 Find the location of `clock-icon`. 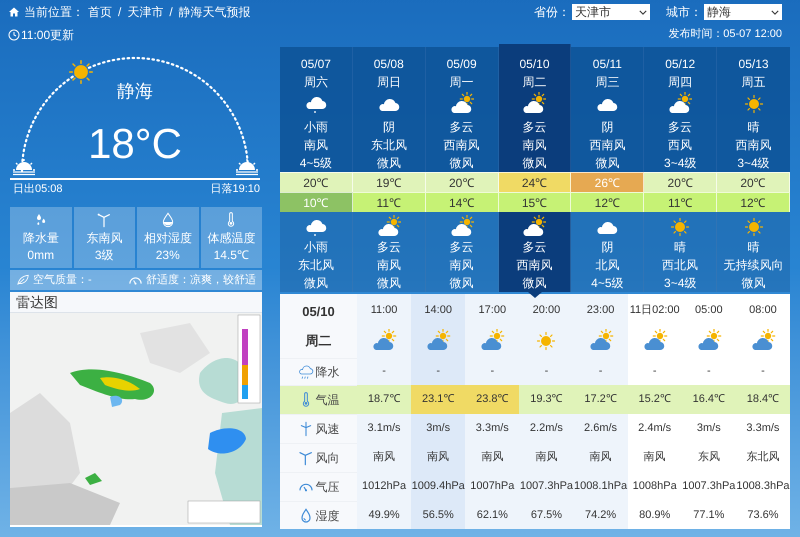

clock-icon is located at coordinates (14, 34).